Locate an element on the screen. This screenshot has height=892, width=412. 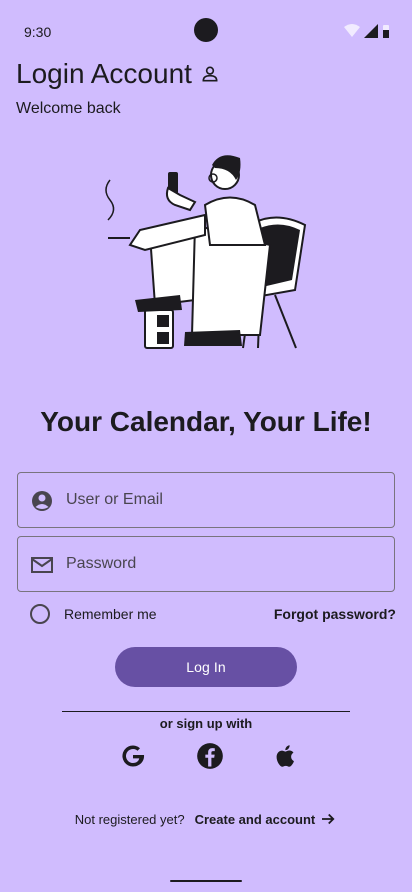
wifi-icon is located at coordinates (352, 30).